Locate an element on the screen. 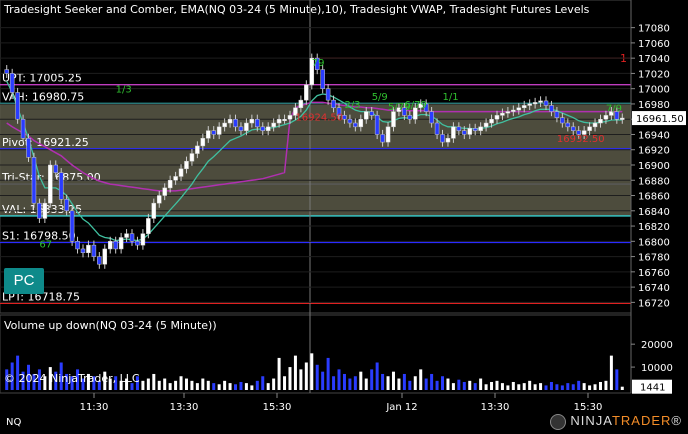 This screenshot has width=688, height=434. copyright-text: © 2024 NinjaTrader, LLC is located at coordinates (72, 378).